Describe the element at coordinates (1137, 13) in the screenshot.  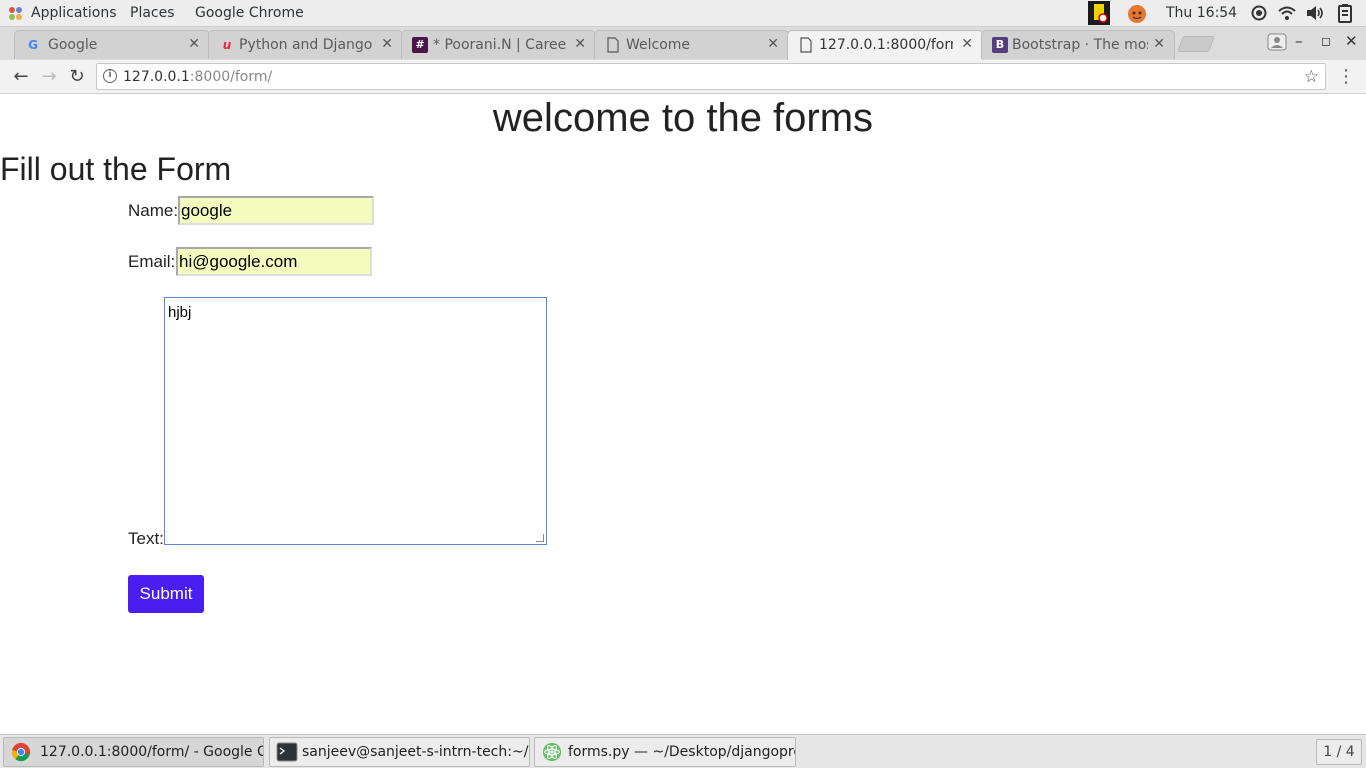
I see `pumpkin-icon` at that location.